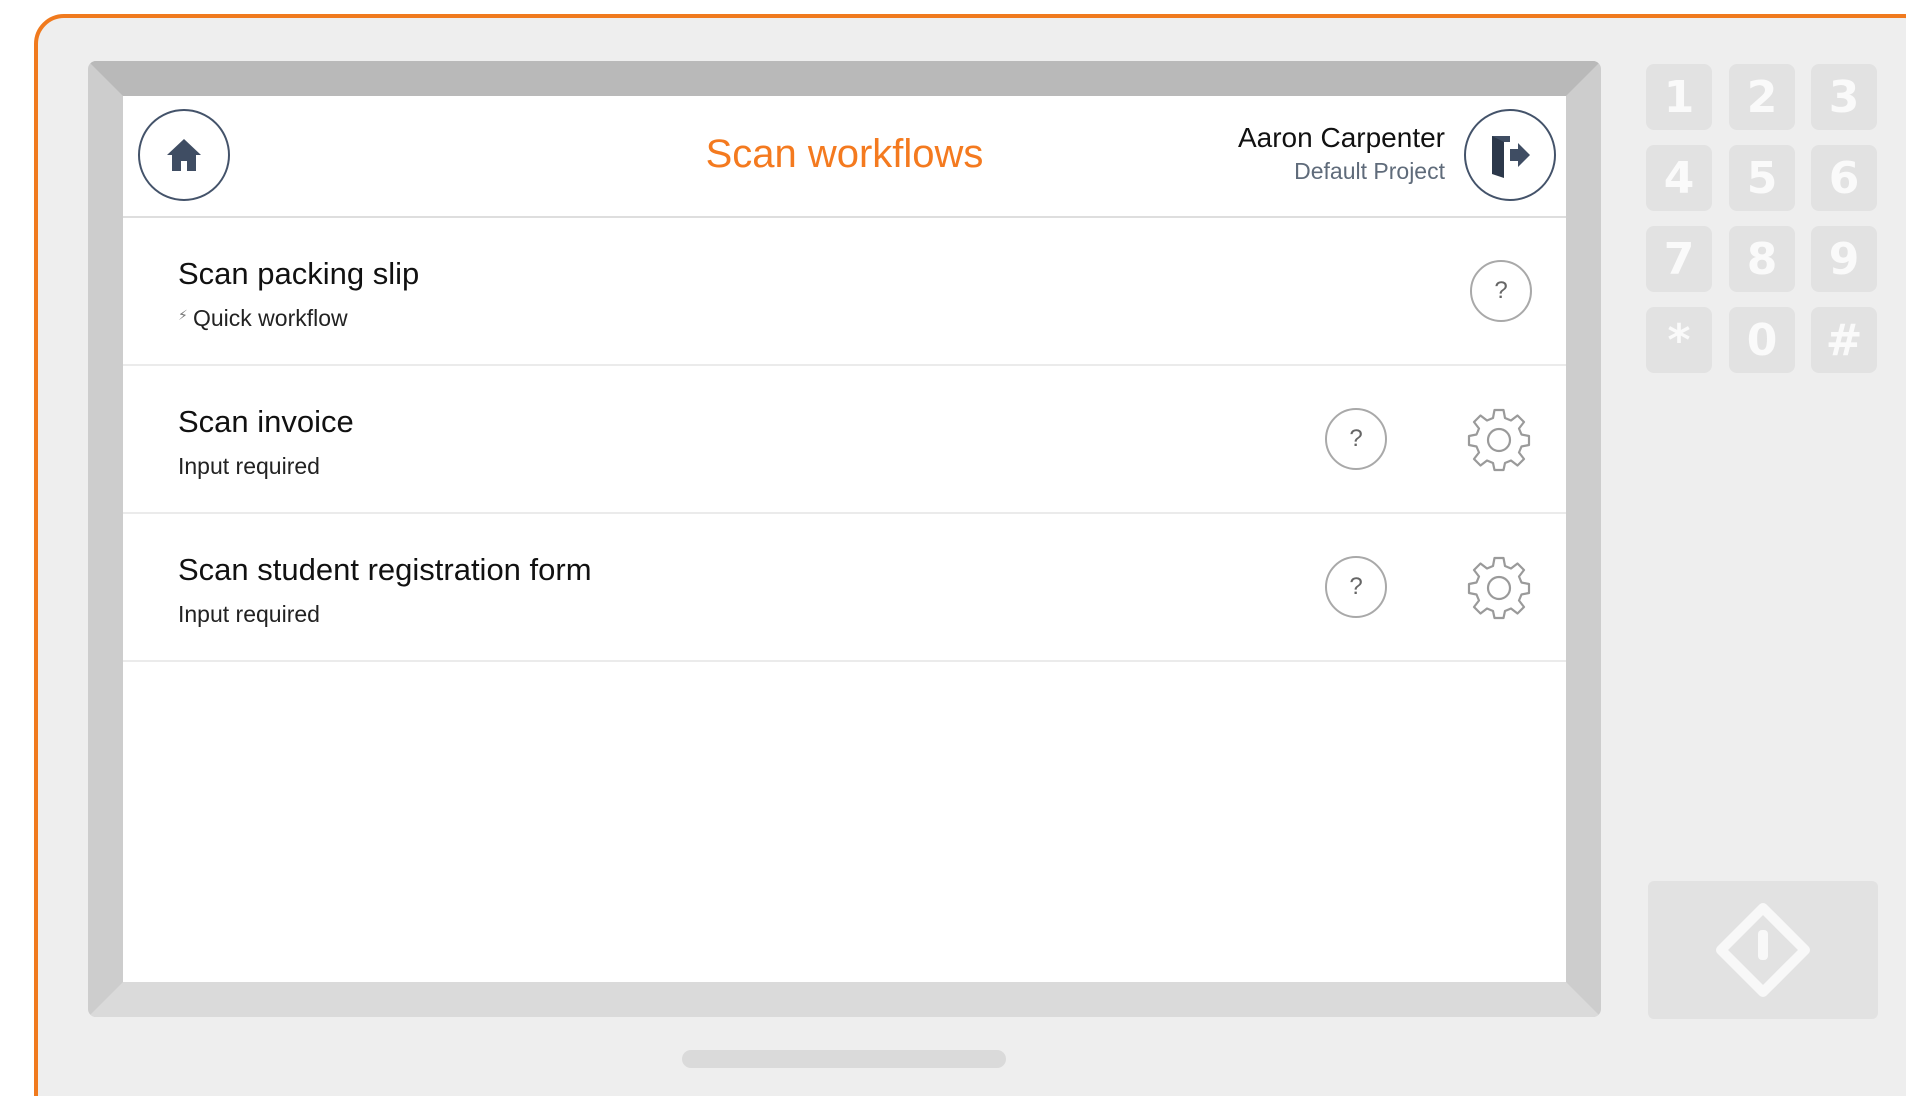  What do you see at coordinates (1844, 340) in the screenshot?
I see `keypad-key-hash: #` at bounding box center [1844, 340].